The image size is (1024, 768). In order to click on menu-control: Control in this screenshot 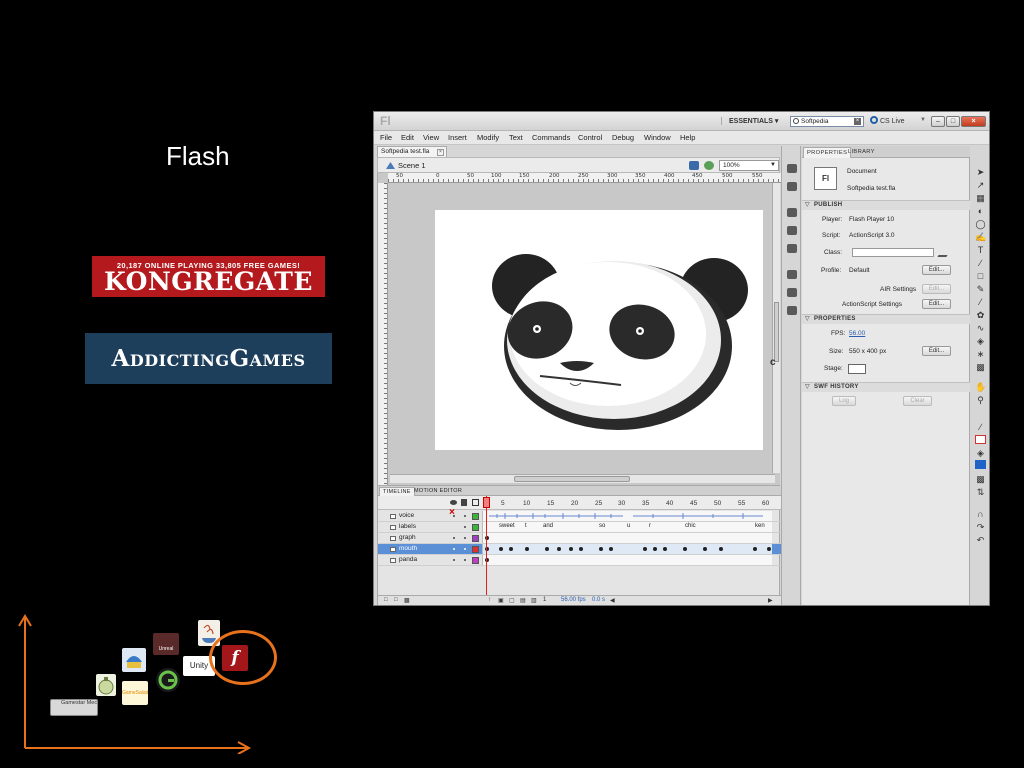, I will do `click(590, 137)`.